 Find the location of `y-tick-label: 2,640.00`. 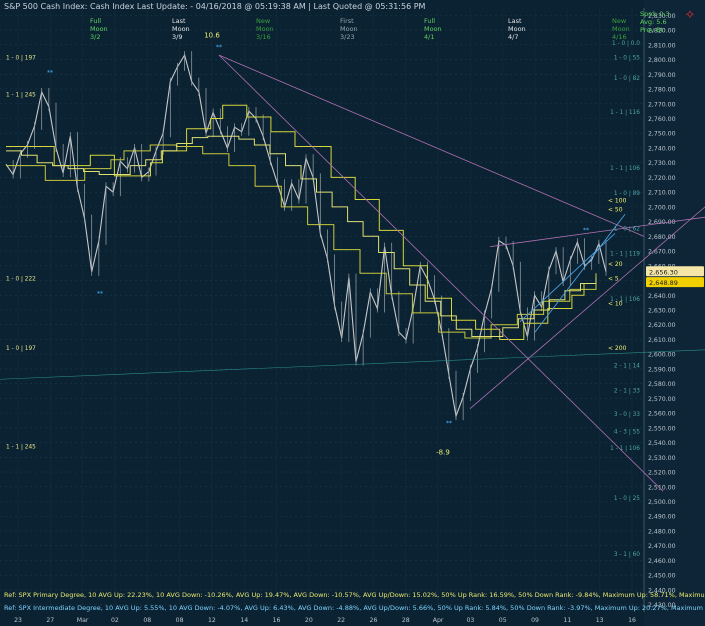

y-tick-label: 2,640.00 is located at coordinates (662, 296).